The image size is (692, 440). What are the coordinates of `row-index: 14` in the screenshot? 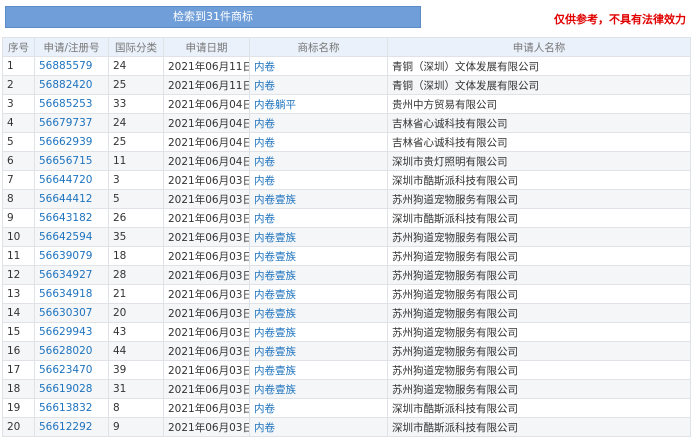 It's located at (18, 313).